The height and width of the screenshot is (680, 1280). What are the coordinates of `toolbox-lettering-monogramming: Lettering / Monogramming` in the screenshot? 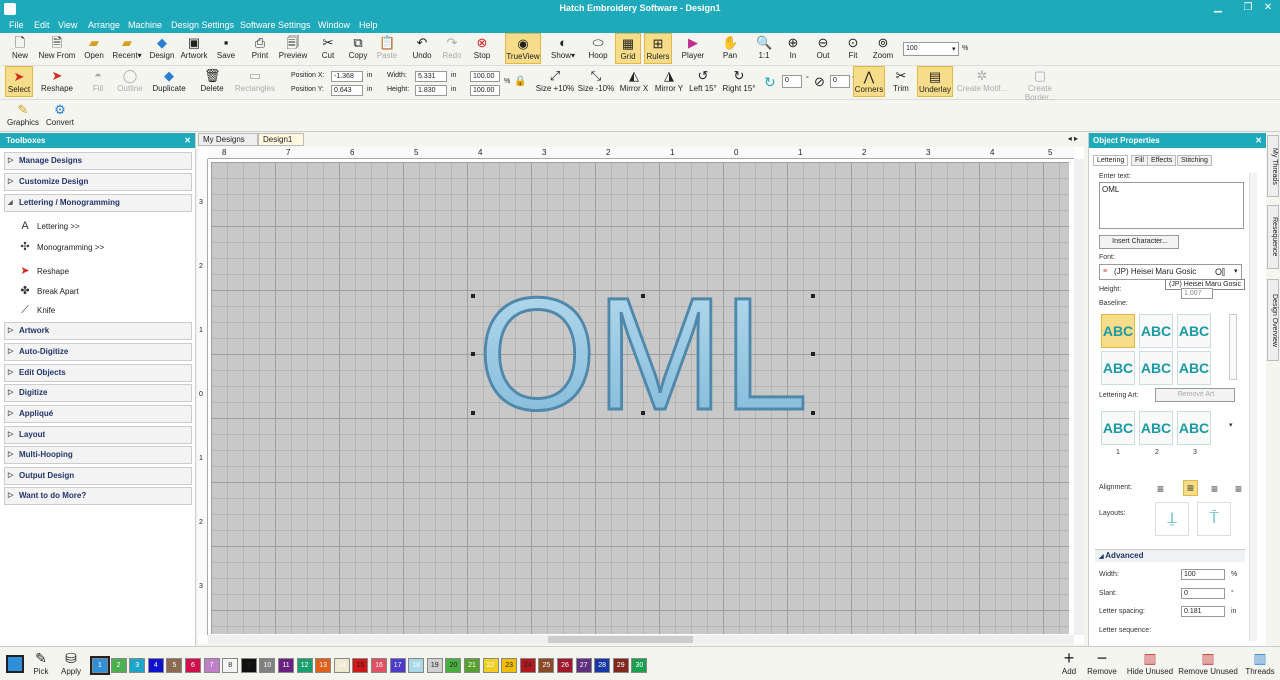 It's located at (98, 203).